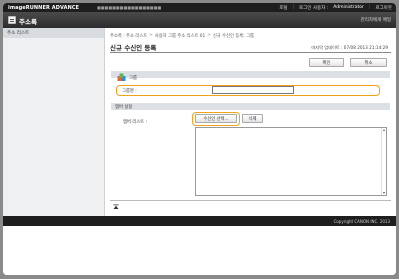 The image size is (399, 279). What do you see at coordinates (291, 161) in the screenshot?
I see `member-listbox` at bounding box center [291, 161].